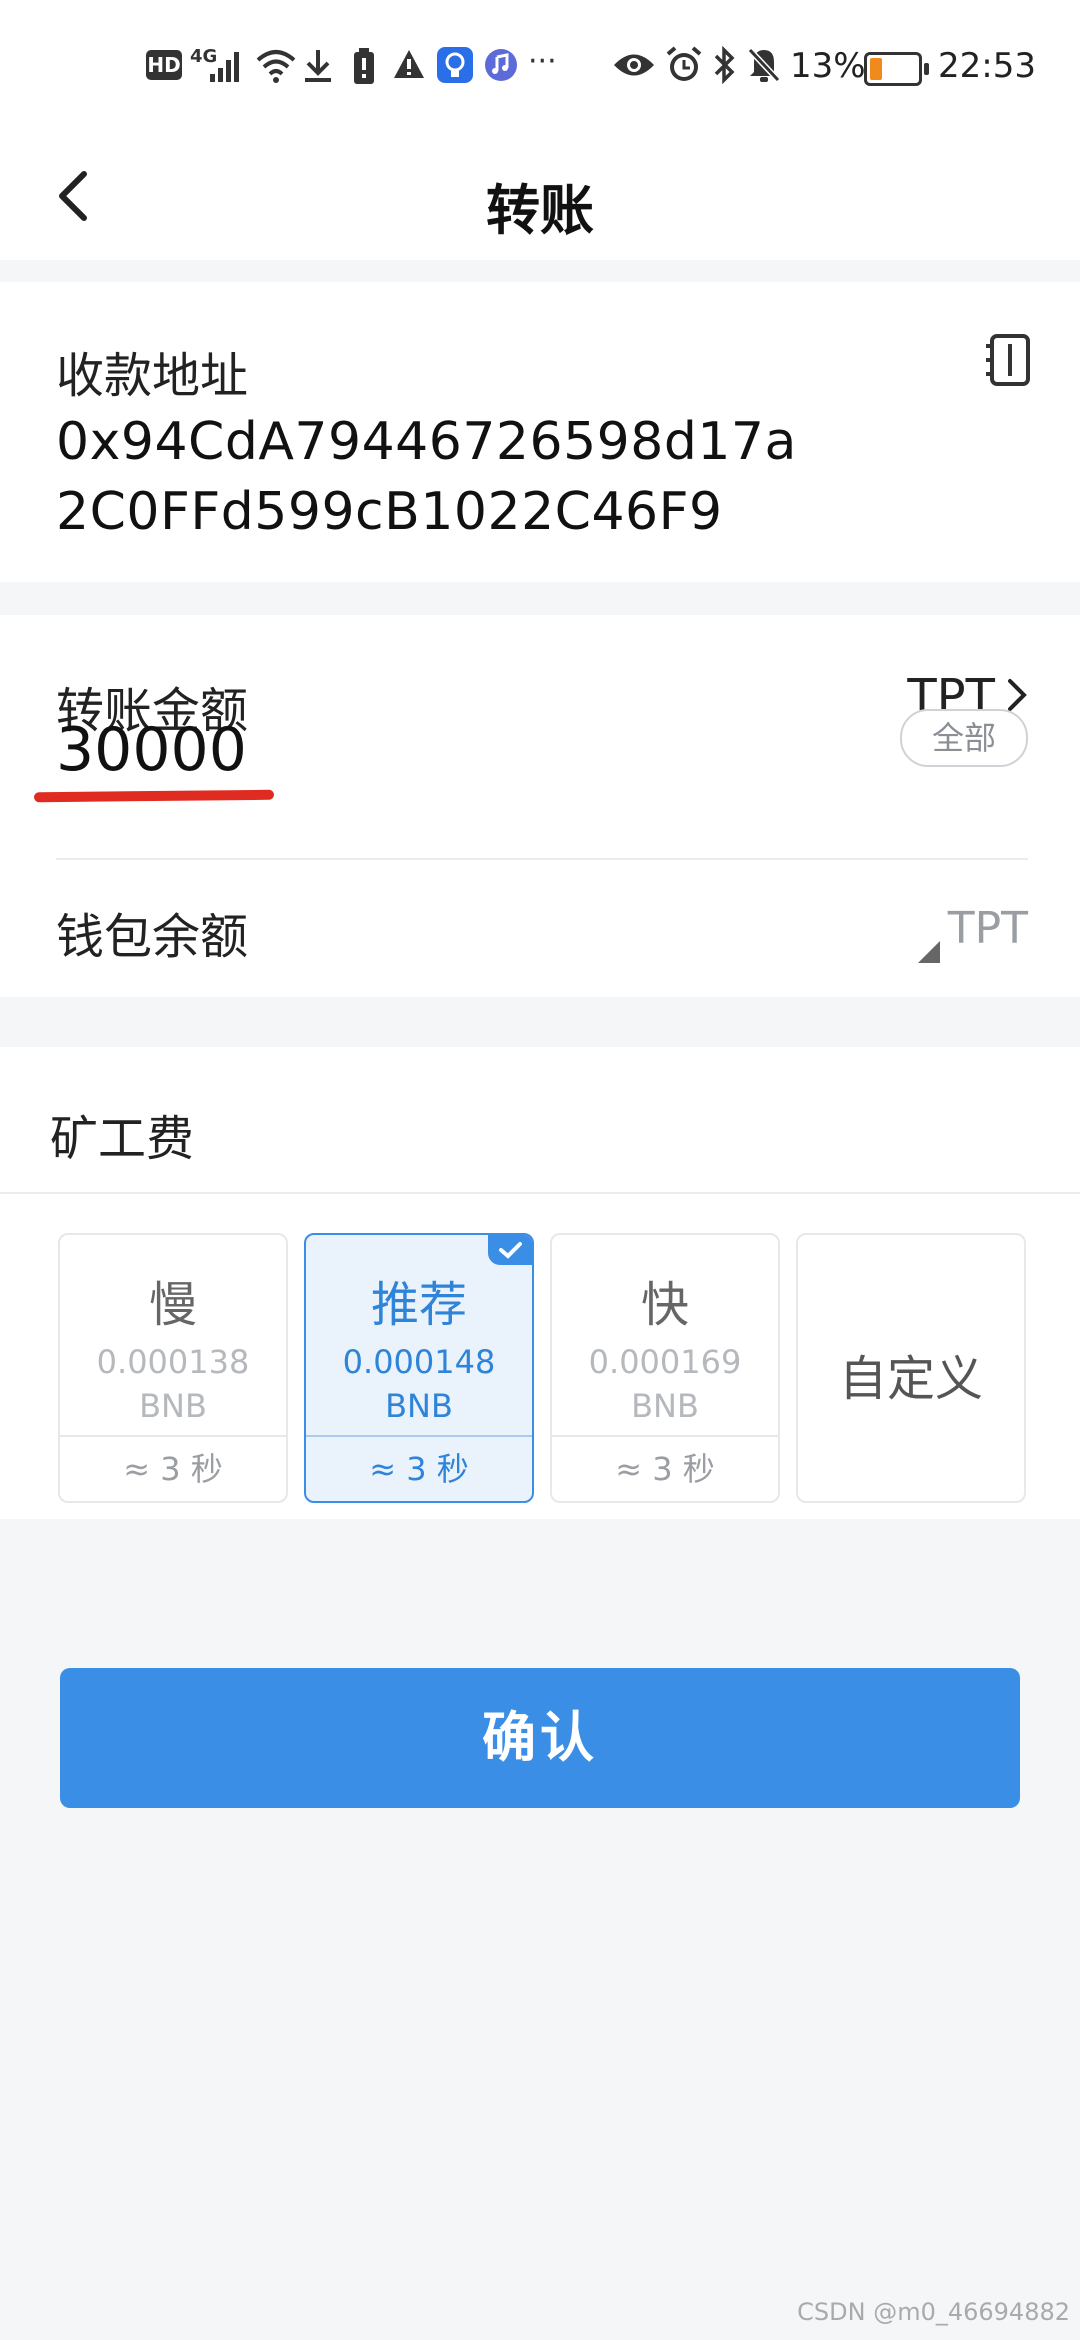 The width and height of the screenshot is (1080, 2340). I want to click on fee-label: 矿工费, so click(122, 1139).